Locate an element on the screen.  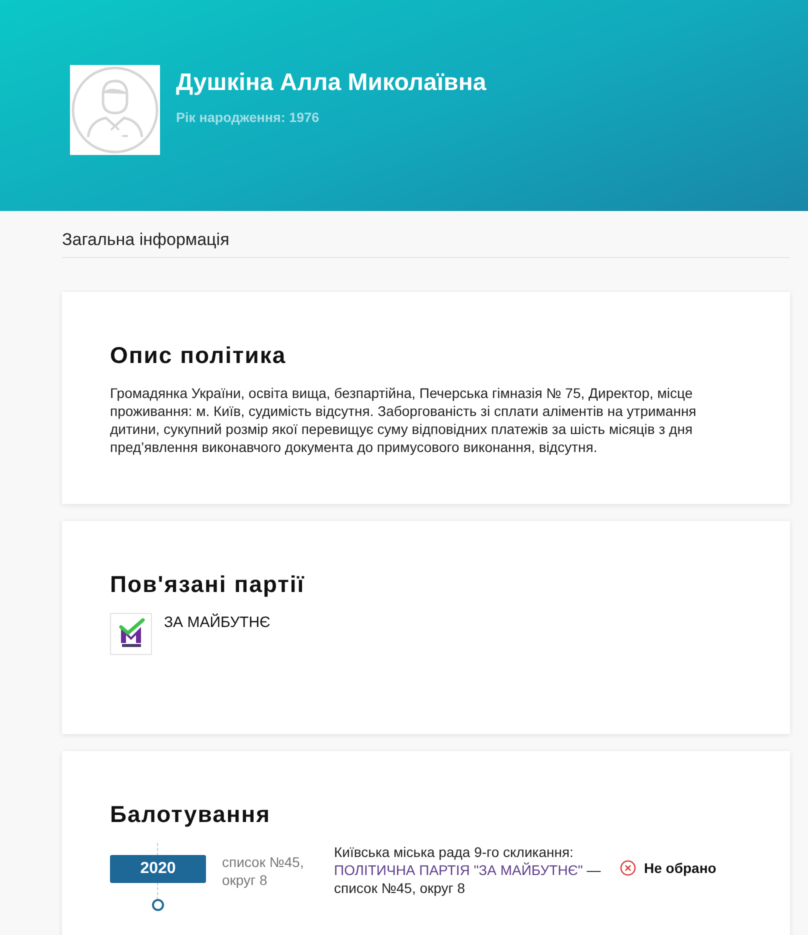
card-title: Пов'язані партії is located at coordinates (208, 584).